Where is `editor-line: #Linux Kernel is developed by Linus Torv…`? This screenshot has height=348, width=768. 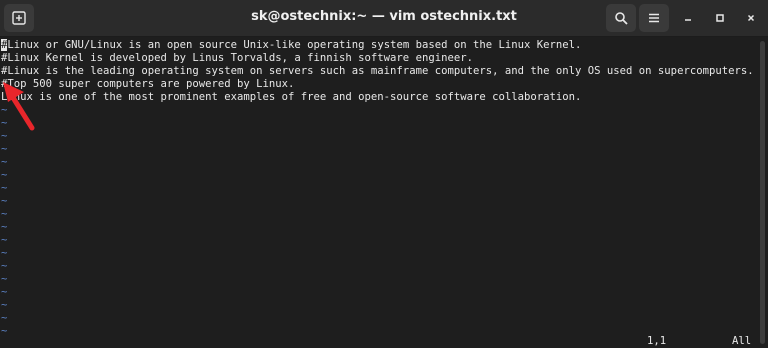
editor-line: #Linux Kernel is developed by Linus Torv… is located at coordinates (237, 58).